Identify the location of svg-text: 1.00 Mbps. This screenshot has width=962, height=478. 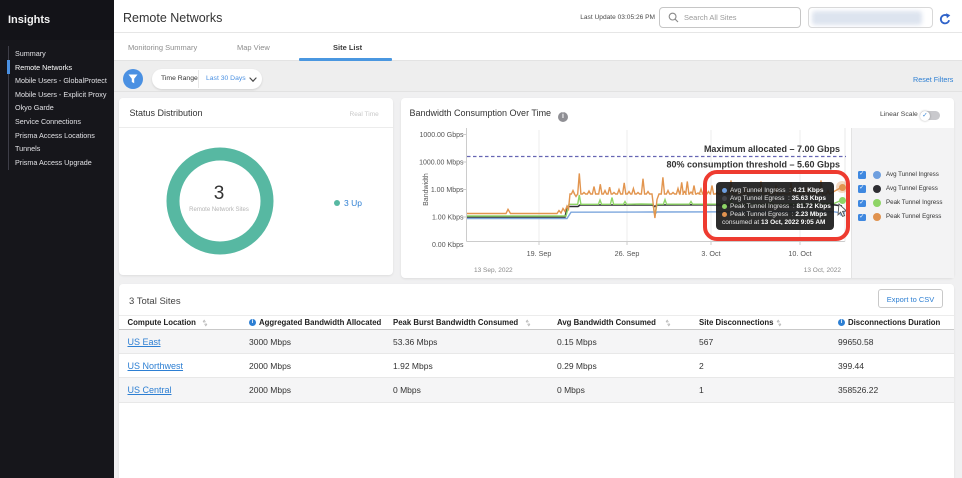
(447, 190).